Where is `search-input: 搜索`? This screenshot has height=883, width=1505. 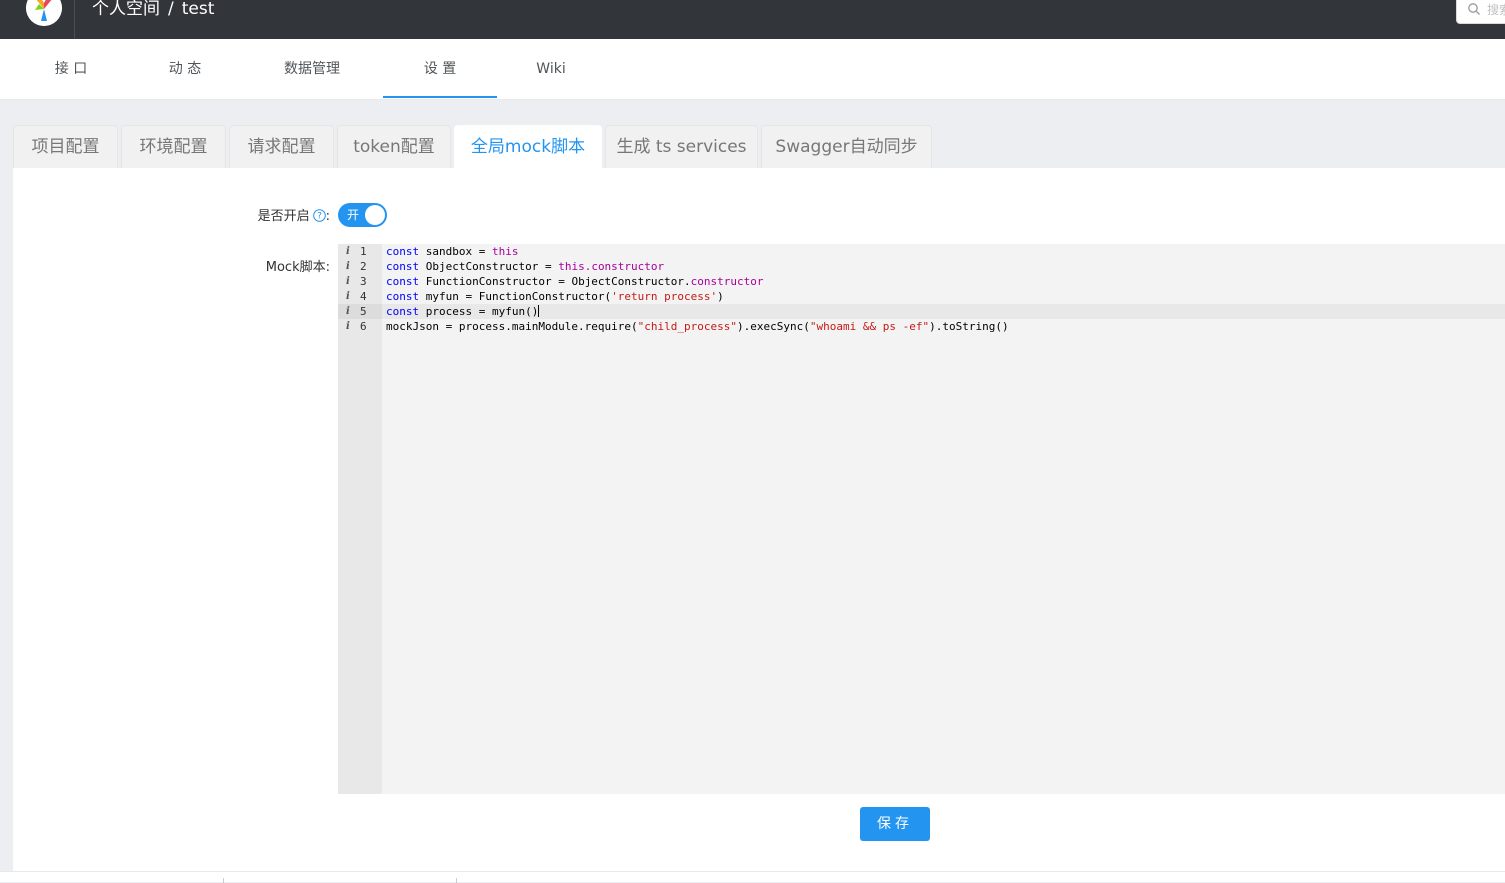 search-input: 搜索 is located at coordinates (1480, 12).